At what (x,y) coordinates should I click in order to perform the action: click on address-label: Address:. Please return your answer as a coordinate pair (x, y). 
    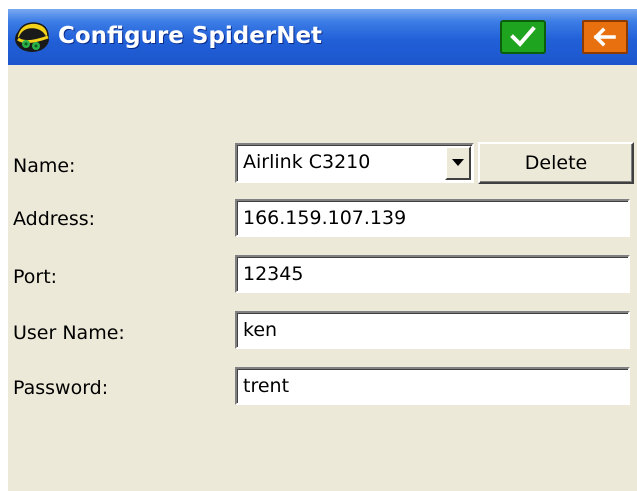
    Looking at the image, I should click on (54, 219).